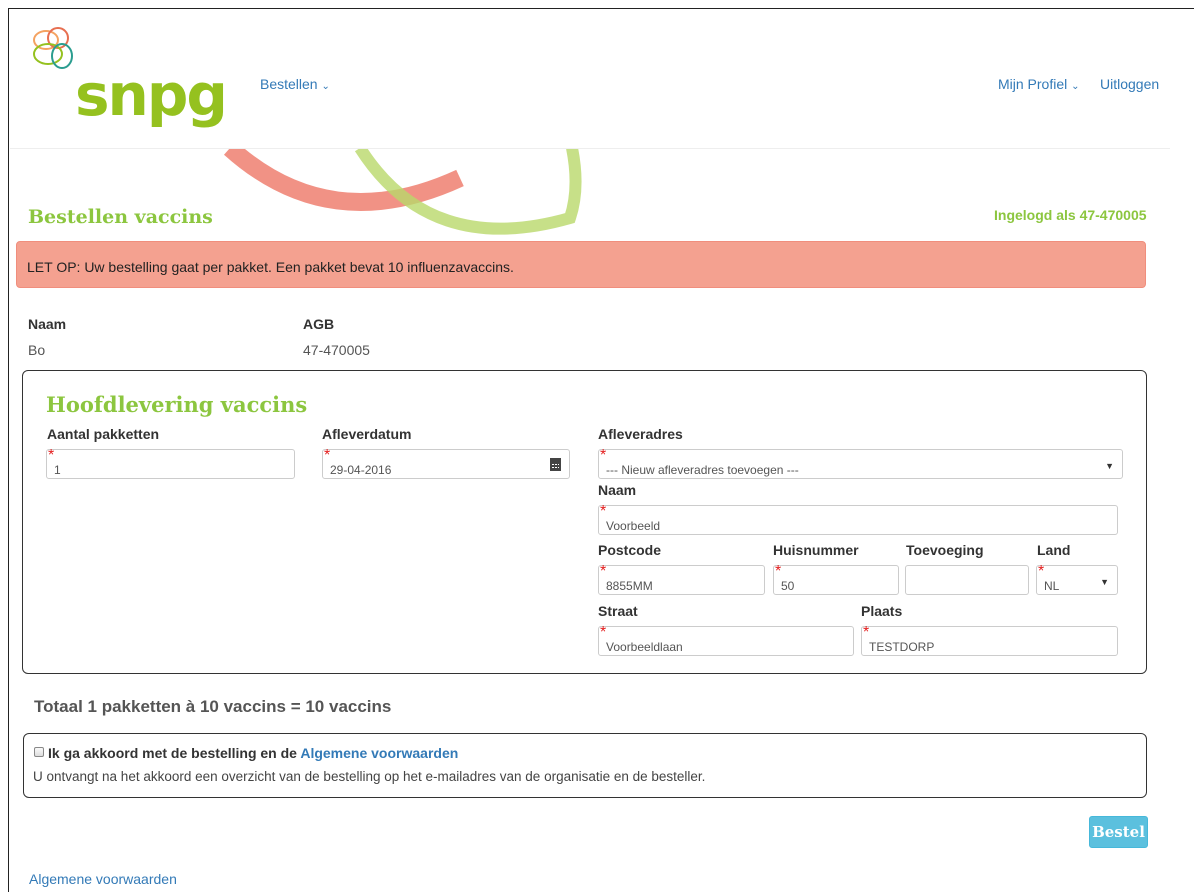 This screenshot has height=892, width=1194. Describe the element at coordinates (989, 640) in the screenshot. I see `city-input: * TESTDORP` at that location.